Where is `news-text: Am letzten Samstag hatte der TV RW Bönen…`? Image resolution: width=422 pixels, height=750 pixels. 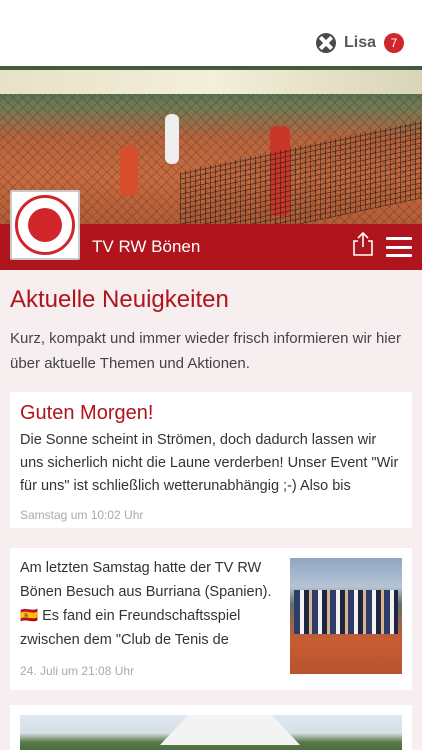 news-text: Am letzten Samstag hatte der TV RW Bönen… is located at coordinates (146, 604).